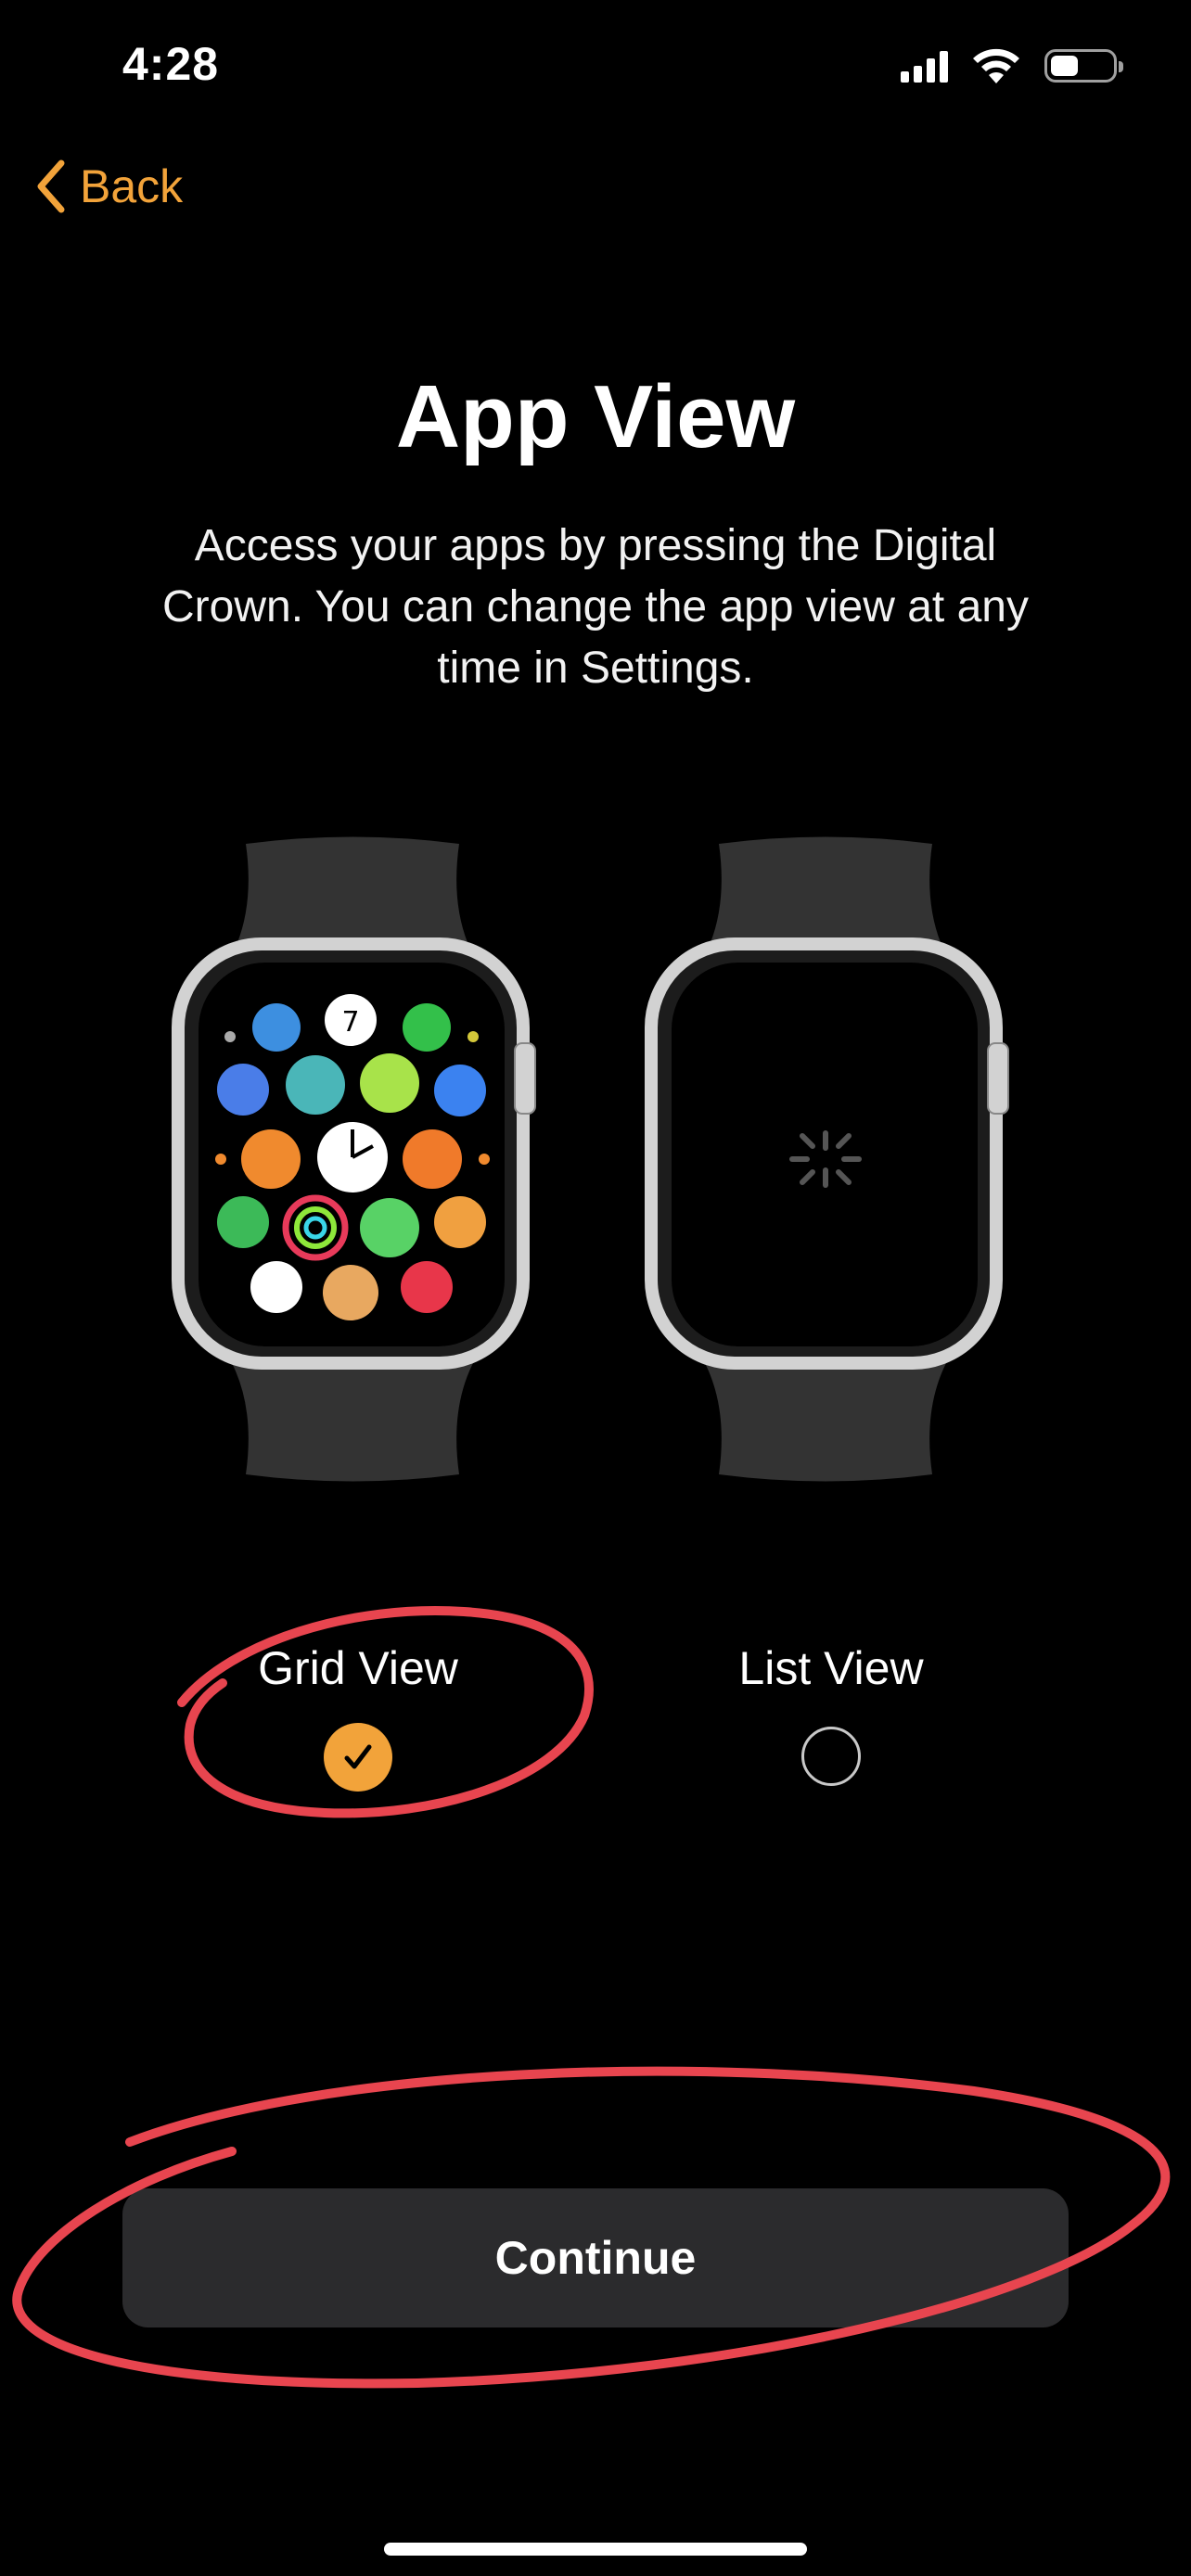  What do you see at coordinates (595, 2549) in the screenshot?
I see `home-indicator` at bounding box center [595, 2549].